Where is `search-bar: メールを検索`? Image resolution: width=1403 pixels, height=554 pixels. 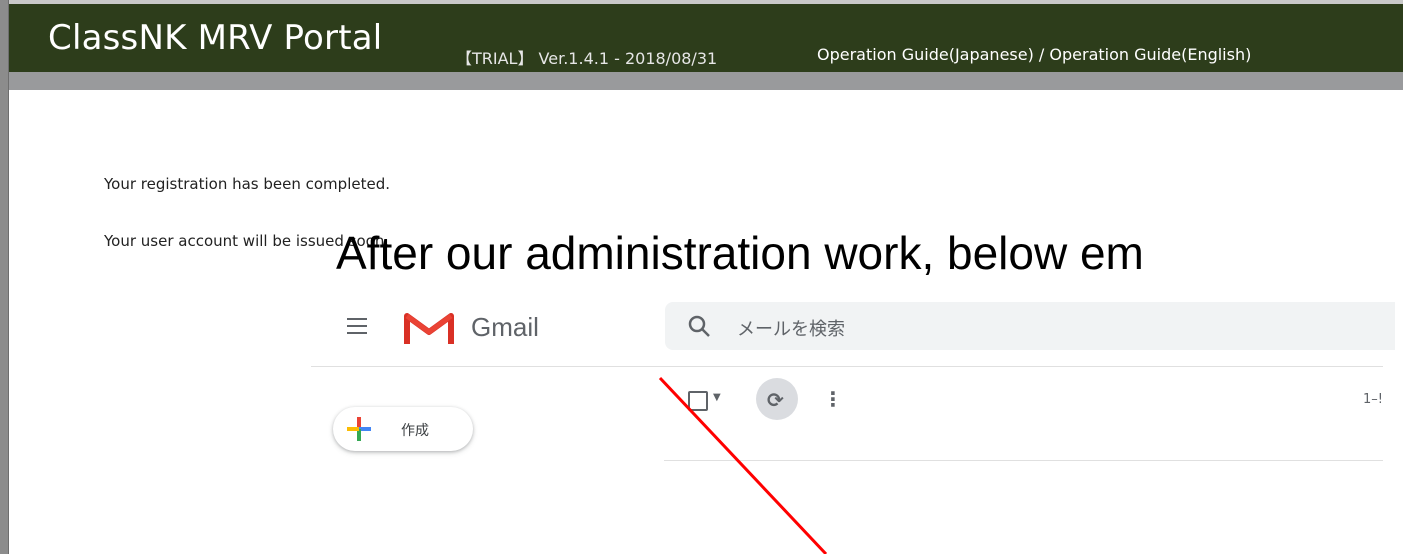 search-bar: メールを検索 is located at coordinates (1030, 326).